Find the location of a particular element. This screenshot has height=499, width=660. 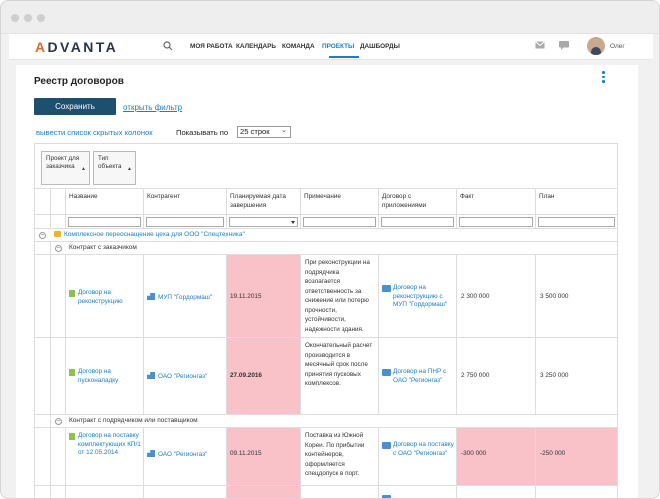

sort-caret-icon: ▲ is located at coordinates (83, 169).